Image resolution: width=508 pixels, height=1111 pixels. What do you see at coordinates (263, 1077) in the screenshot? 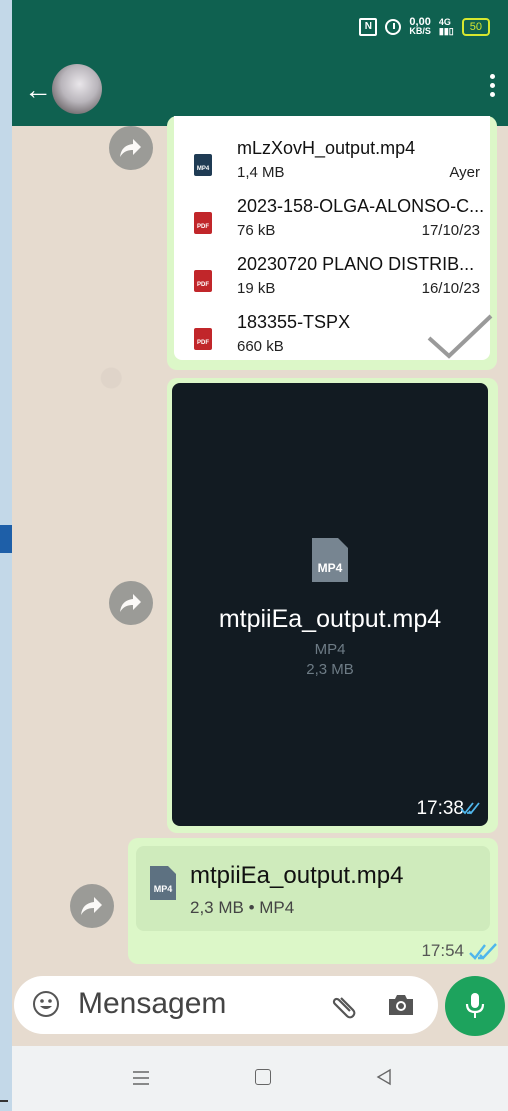
I see `home-icon` at bounding box center [263, 1077].